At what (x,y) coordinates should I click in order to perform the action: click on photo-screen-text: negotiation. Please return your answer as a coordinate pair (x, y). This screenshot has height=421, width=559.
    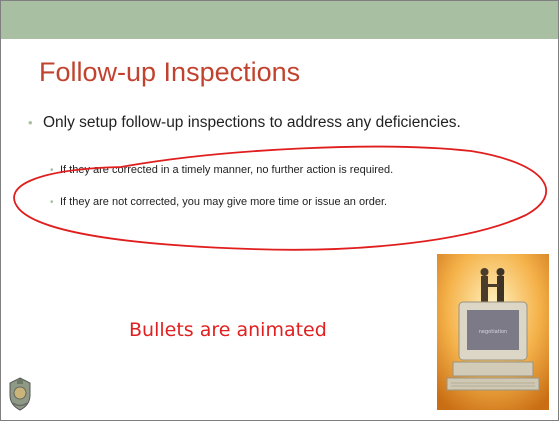
    Looking at the image, I should click on (493, 332).